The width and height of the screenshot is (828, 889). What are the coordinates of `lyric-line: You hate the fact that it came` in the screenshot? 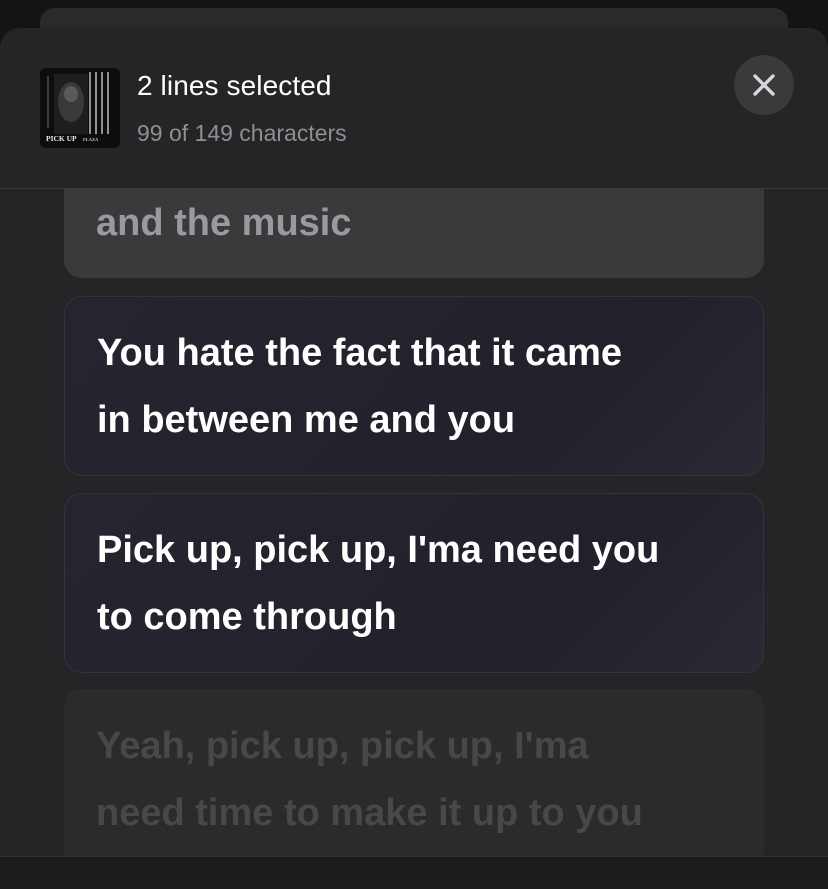 It's located at (360, 353).